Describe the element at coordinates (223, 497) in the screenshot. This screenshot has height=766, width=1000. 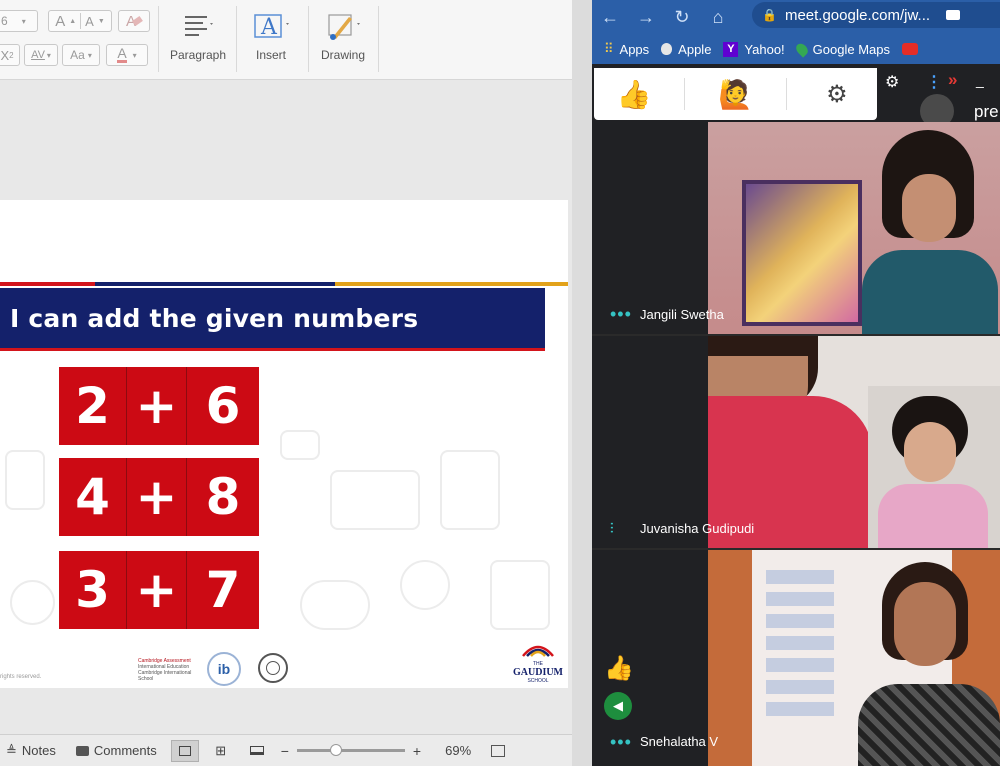
I see `equation-addend-2: 8` at that location.